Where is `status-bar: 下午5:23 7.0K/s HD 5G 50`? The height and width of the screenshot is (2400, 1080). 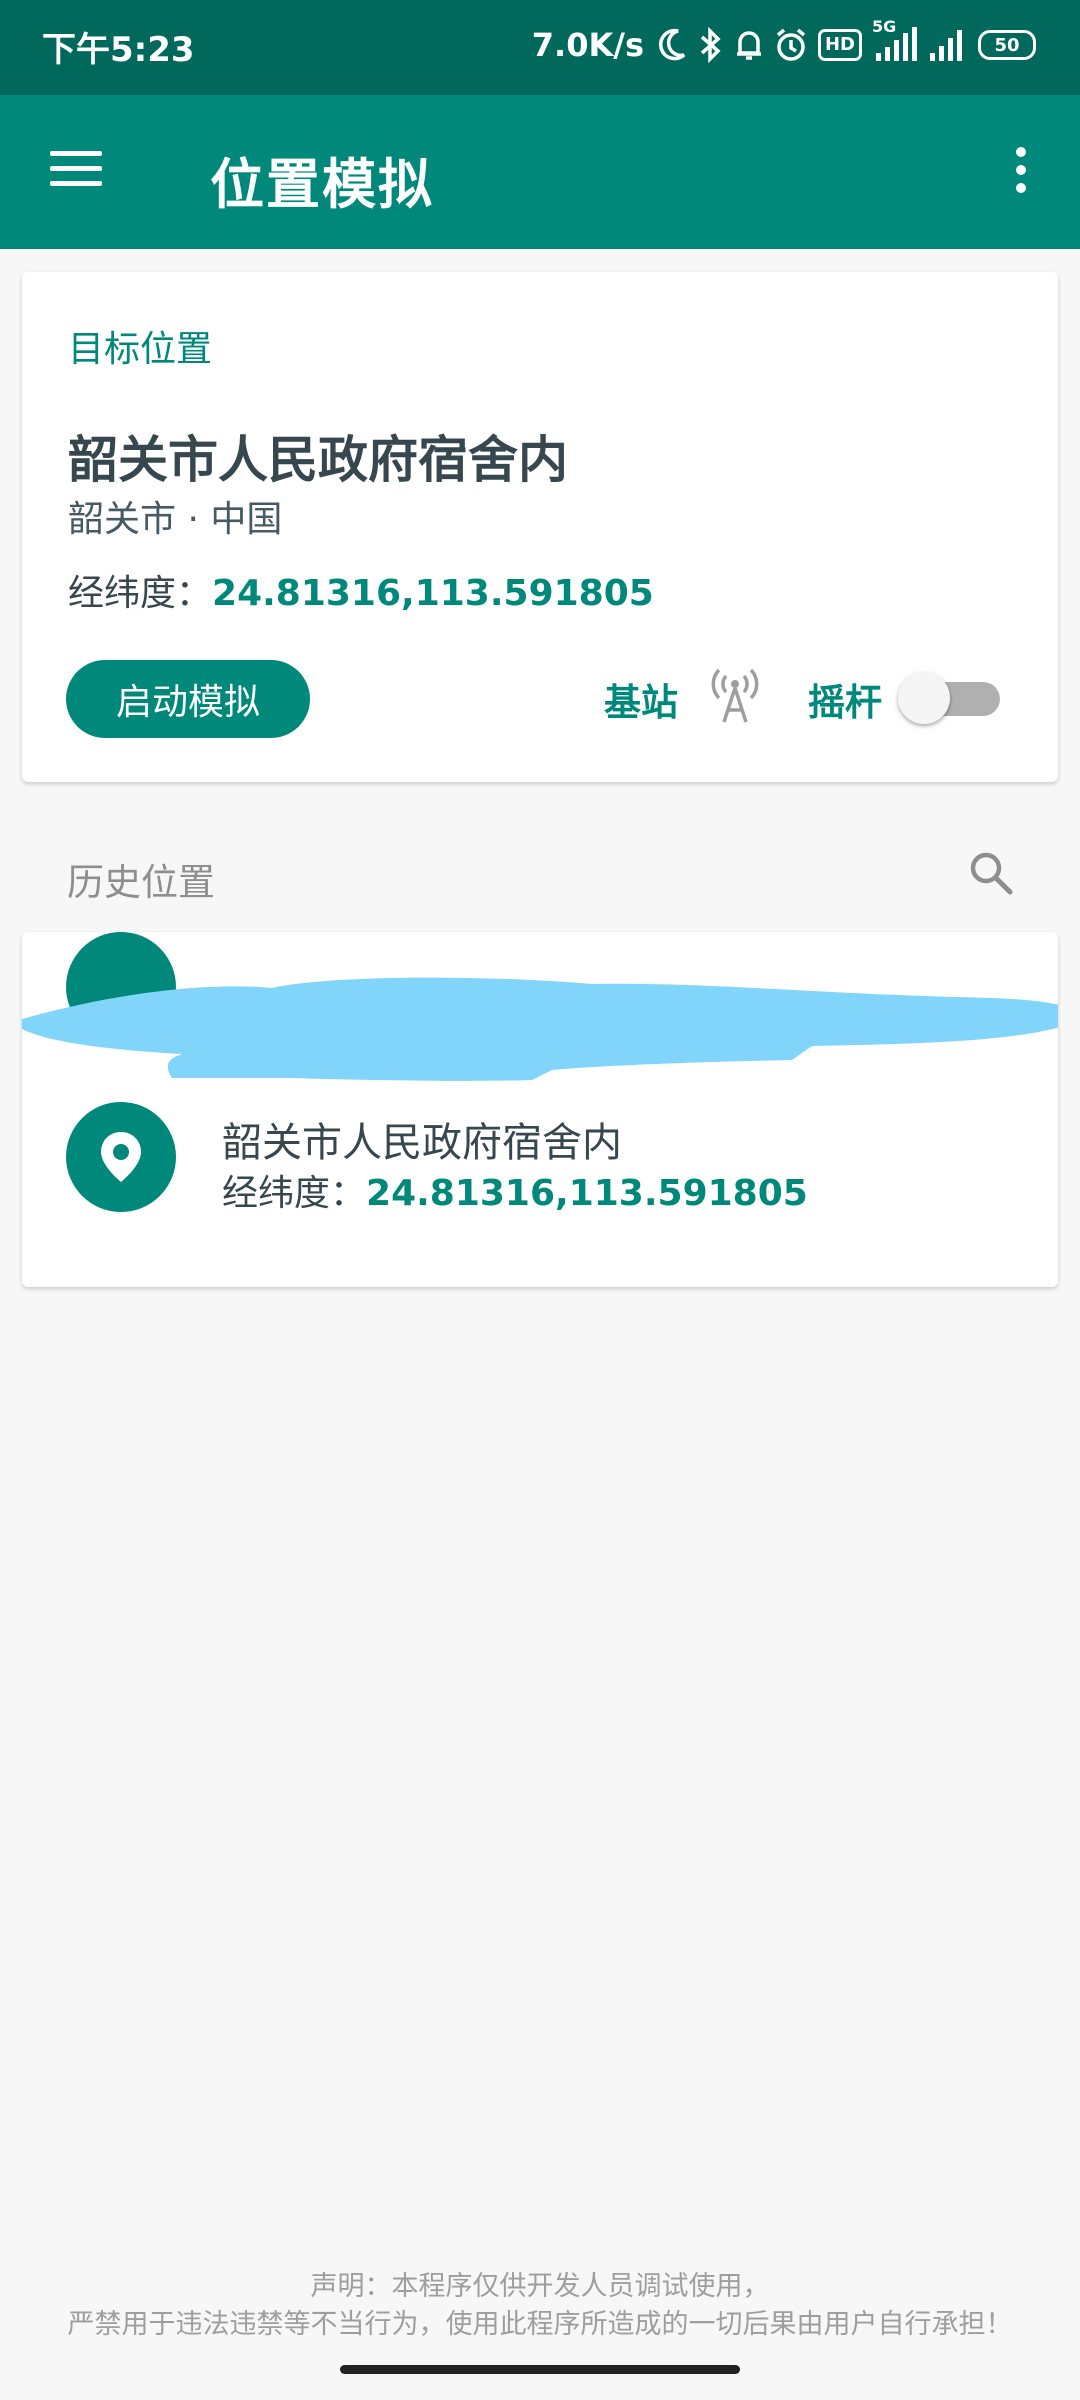 status-bar: 下午5:23 7.0K/s HD 5G 50 is located at coordinates (540, 47).